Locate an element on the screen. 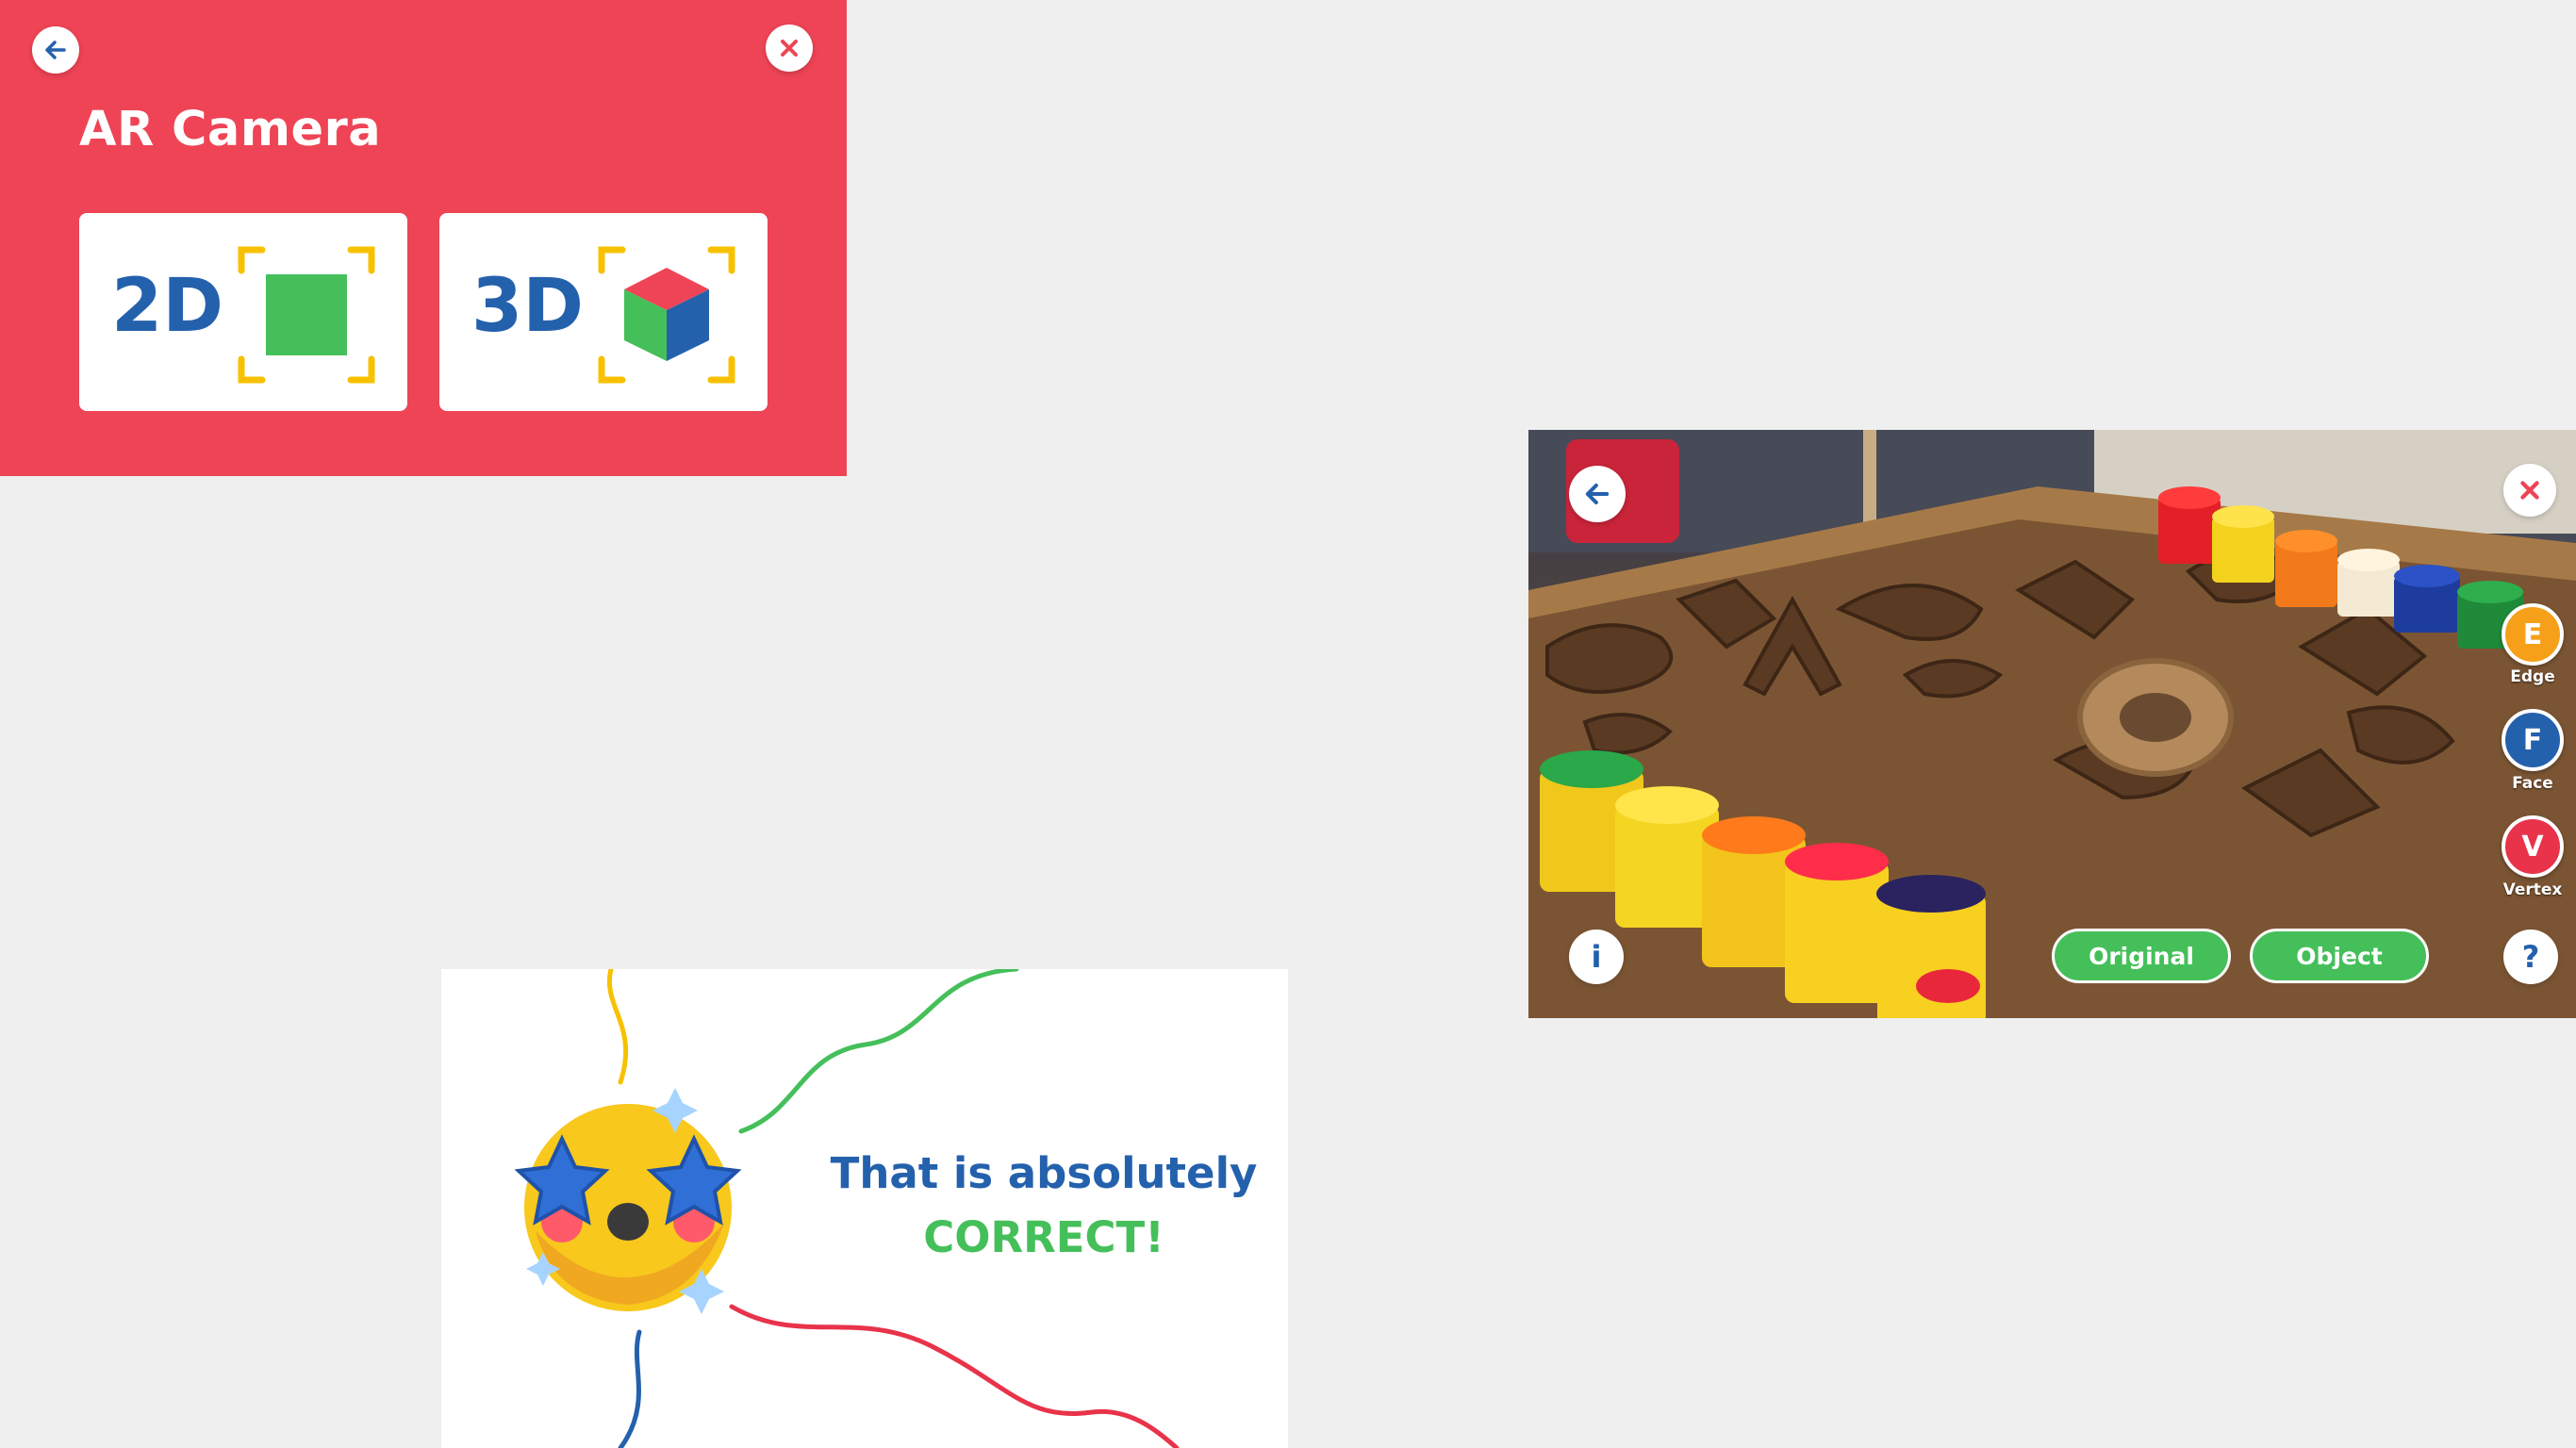 This screenshot has width=2576, height=1448. square-scan-icon is located at coordinates (306, 315).